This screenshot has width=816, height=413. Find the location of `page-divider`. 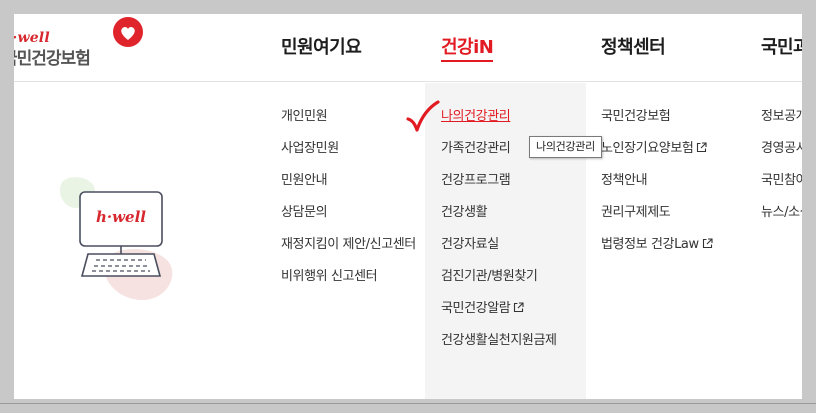

page-divider is located at coordinates (408, 403).